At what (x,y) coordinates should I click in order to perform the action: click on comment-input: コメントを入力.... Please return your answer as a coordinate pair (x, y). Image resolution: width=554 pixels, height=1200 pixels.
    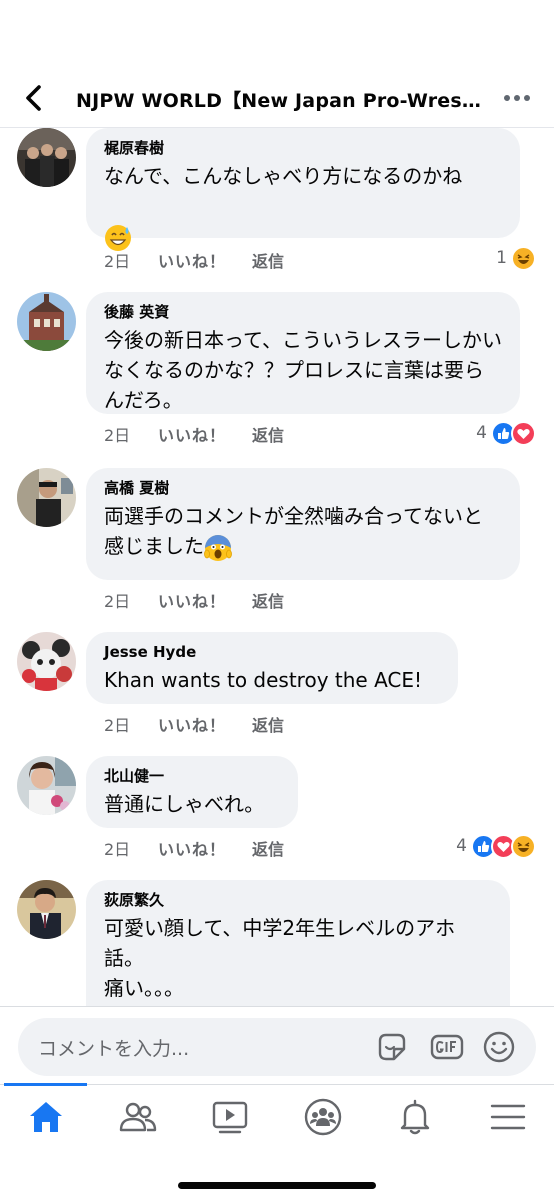
    Looking at the image, I should click on (277, 1047).